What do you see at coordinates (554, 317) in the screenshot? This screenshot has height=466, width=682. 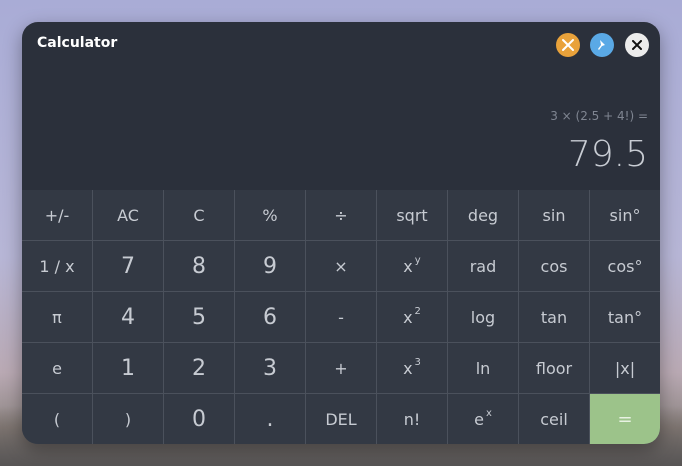 I see `key-tan: tan` at bounding box center [554, 317].